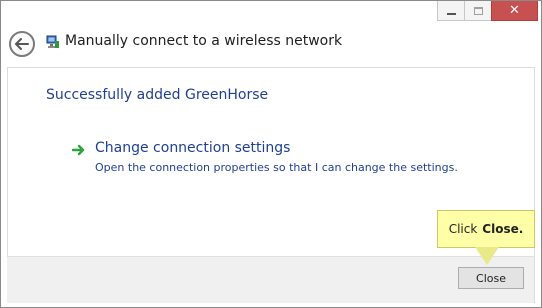 The image size is (542, 308). I want to click on caption-buttons: ✕, so click(487, 11).